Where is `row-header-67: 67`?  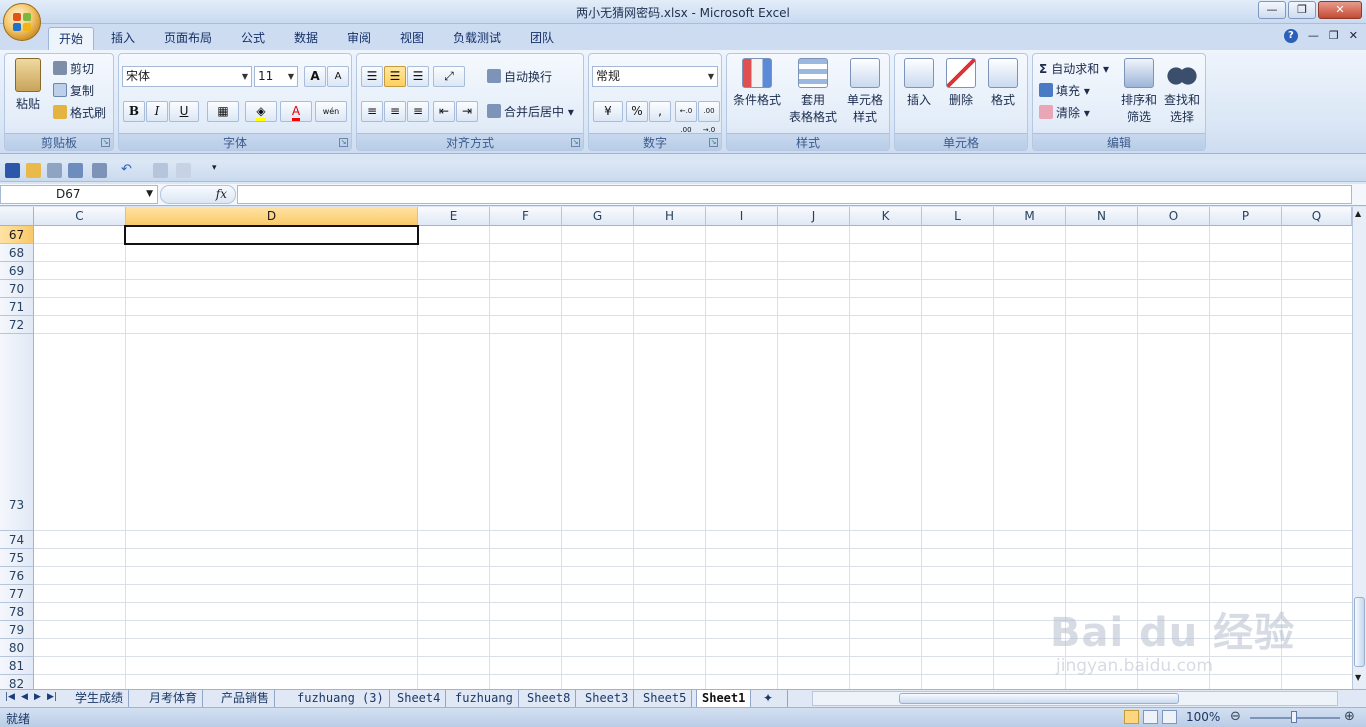
row-header-67: 67 is located at coordinates (17, 235).